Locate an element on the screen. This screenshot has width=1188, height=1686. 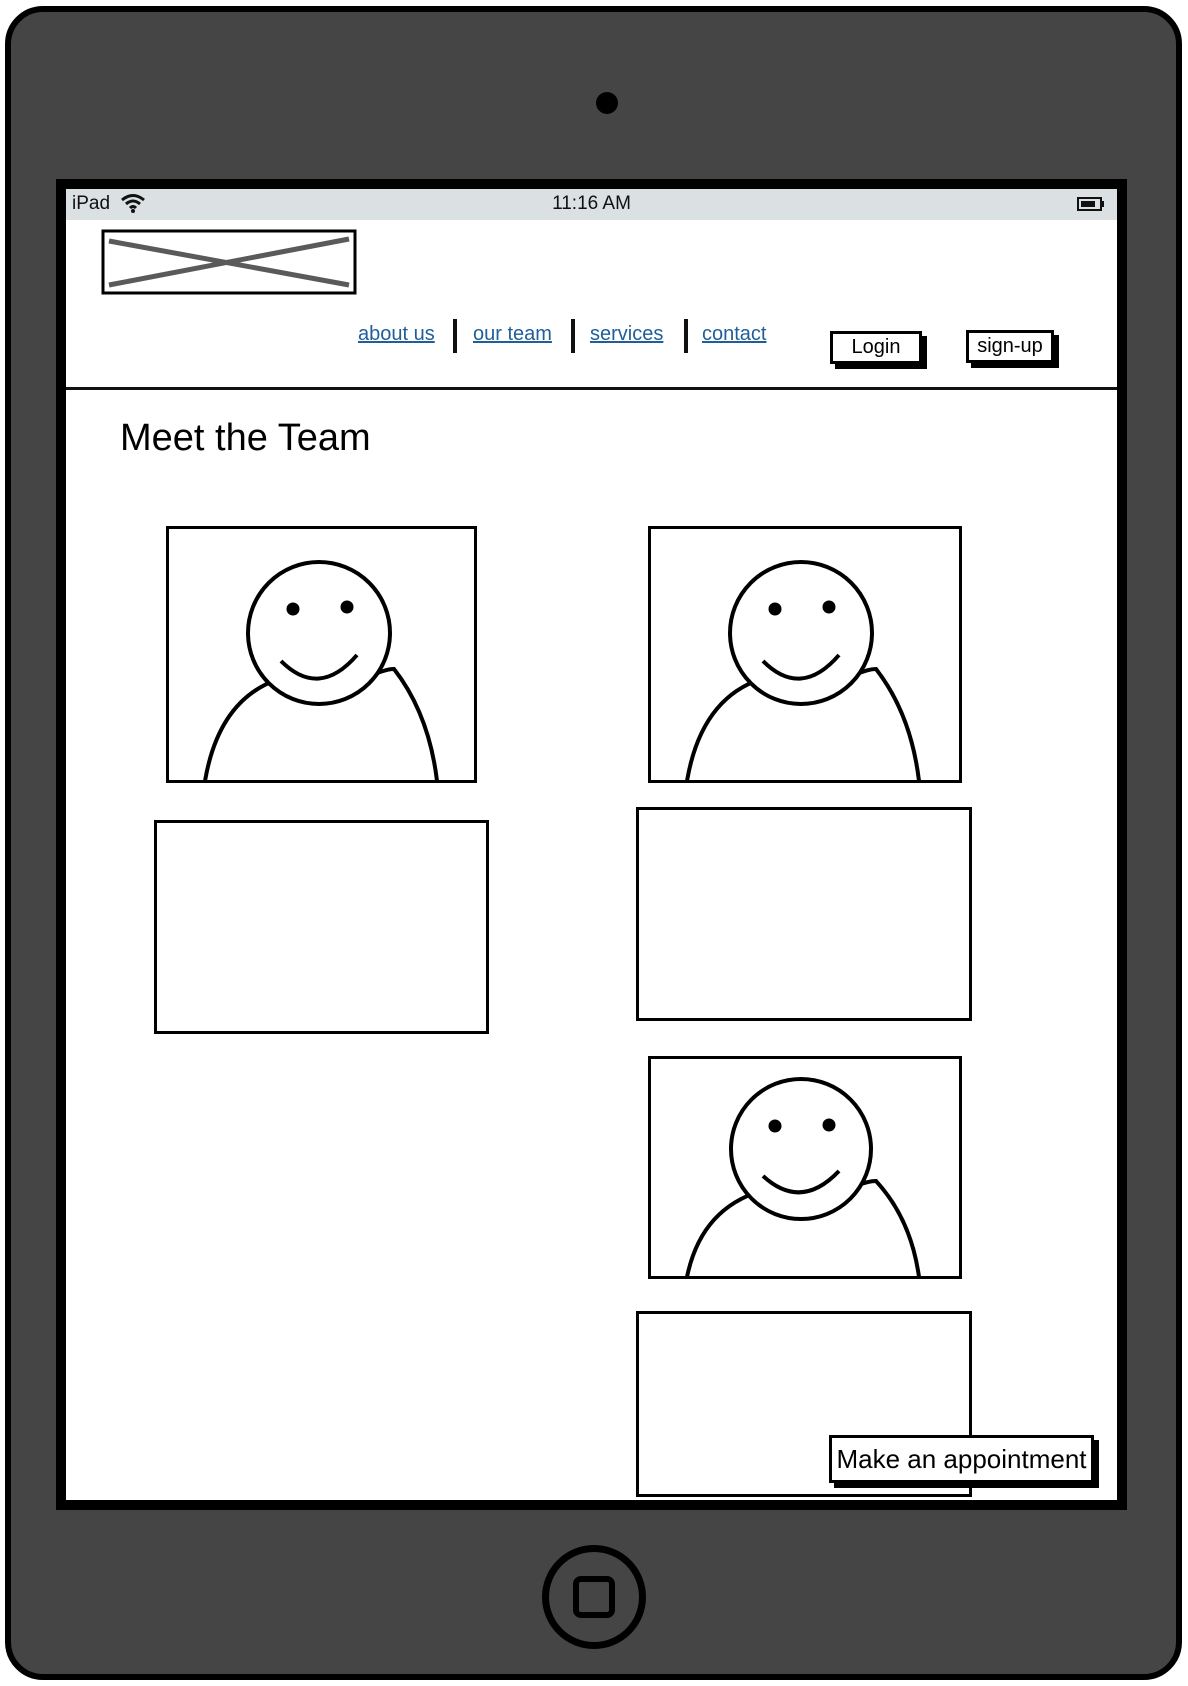
battery-icon is located at coordinates (1091, 207).